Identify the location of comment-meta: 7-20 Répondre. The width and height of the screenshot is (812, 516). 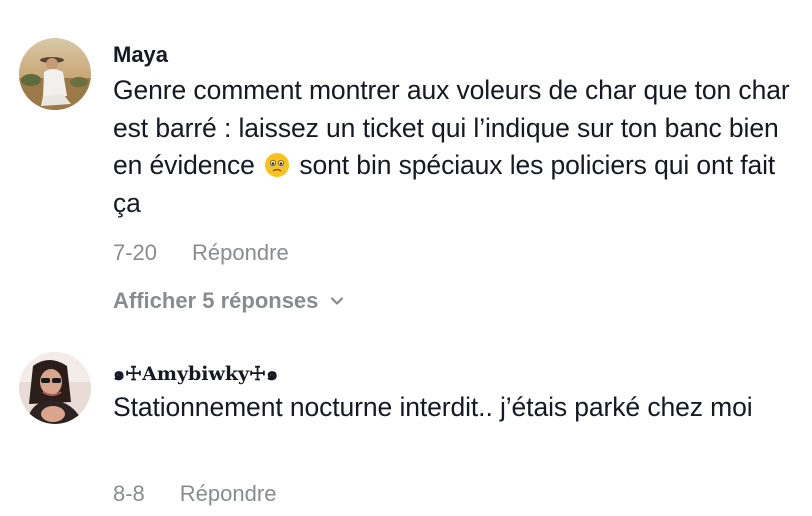
(457, 253).